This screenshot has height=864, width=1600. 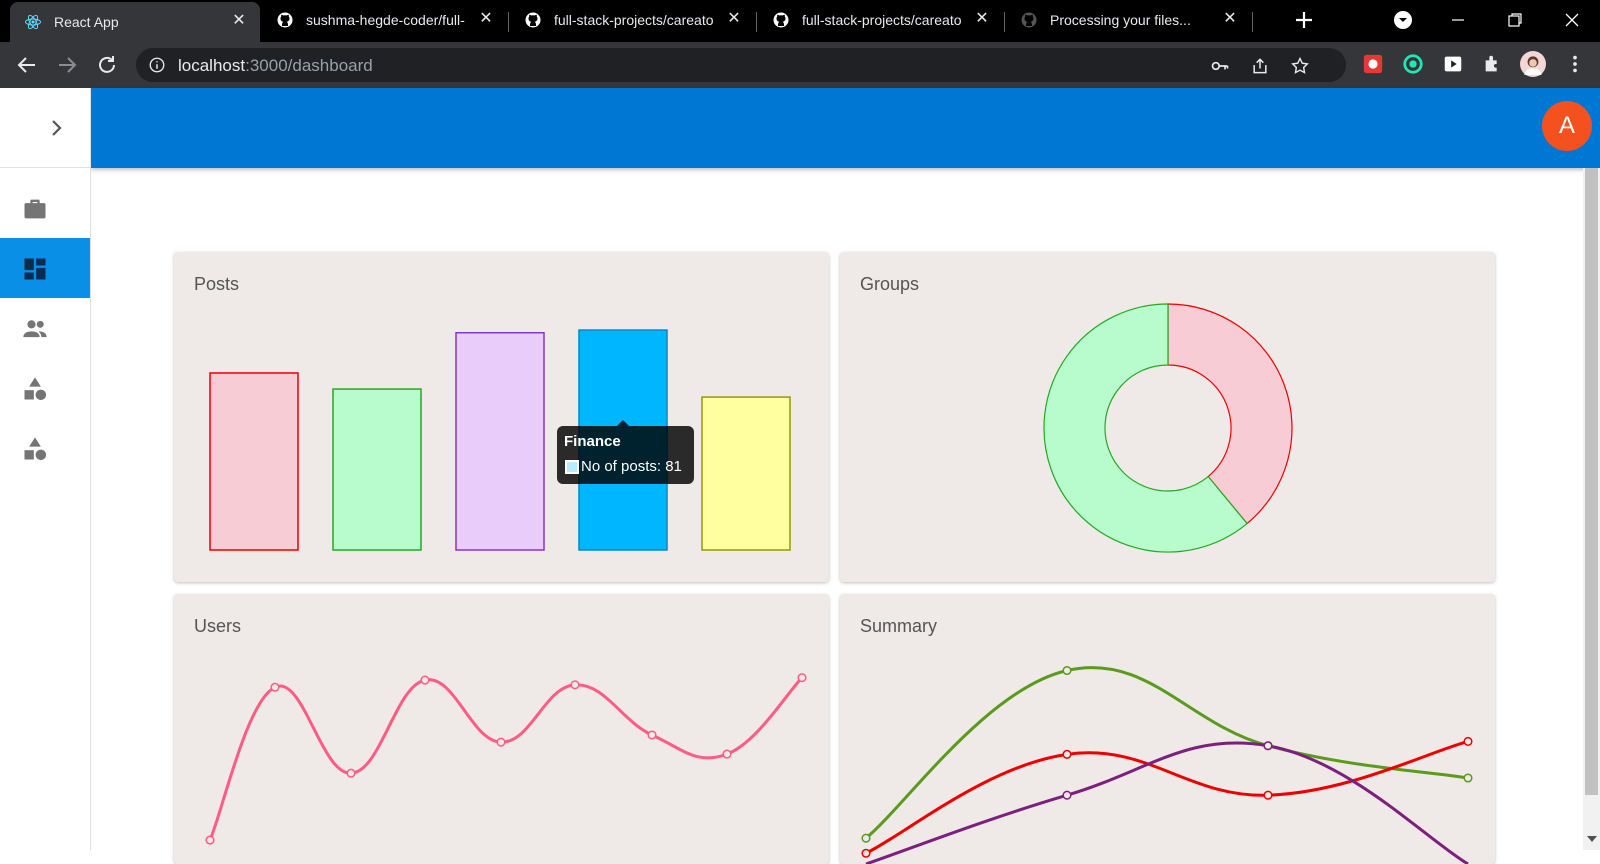 I want to click on dashboard-icon, so click(x=35, y=269).